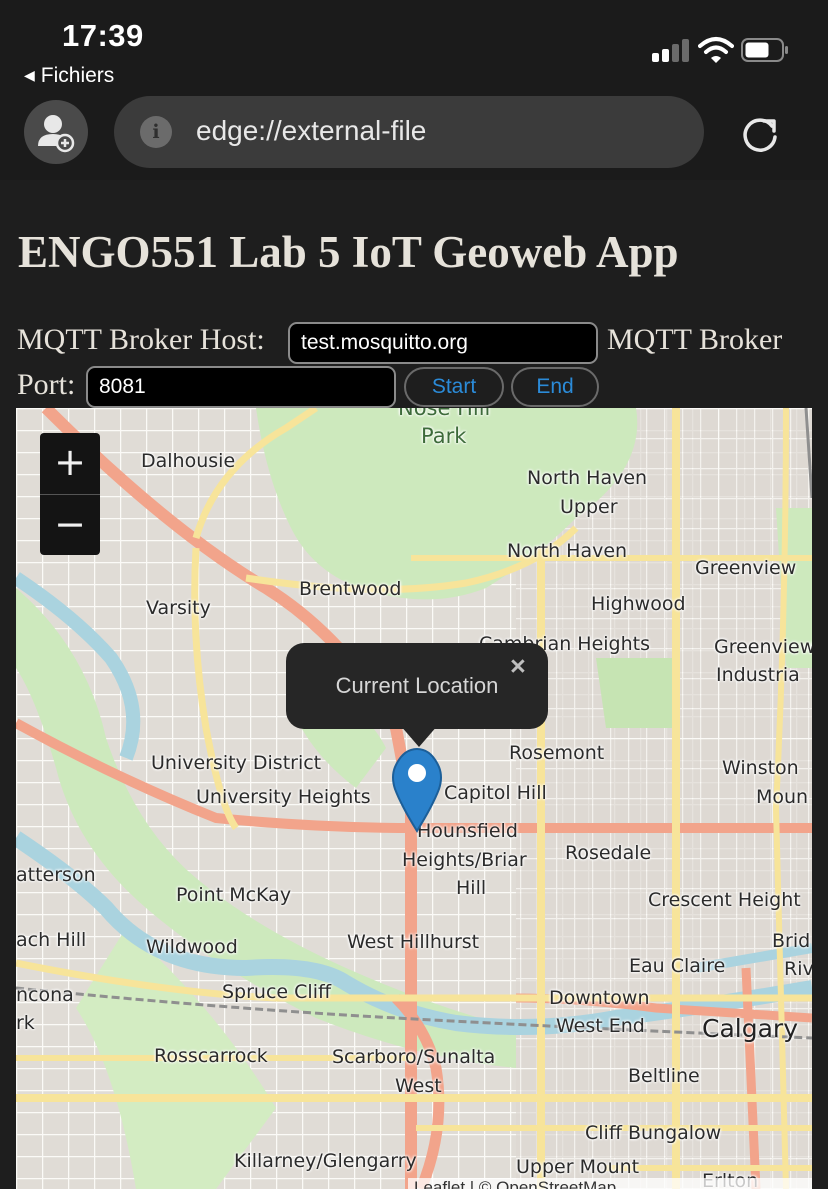 The height and width of the screenshot is (1189, 828). What do you see at coordinates (103, 35) in the screenshot?
I see `status-clock: 17:39` at bounding box center [103, 35].